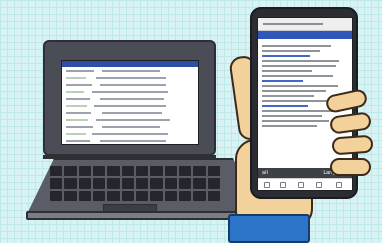 This screenshot has width=382, height=243. What do you see at coordinates (269, 228) in the screenshot?
I see `sleeve` at bounding box center [269, 228].